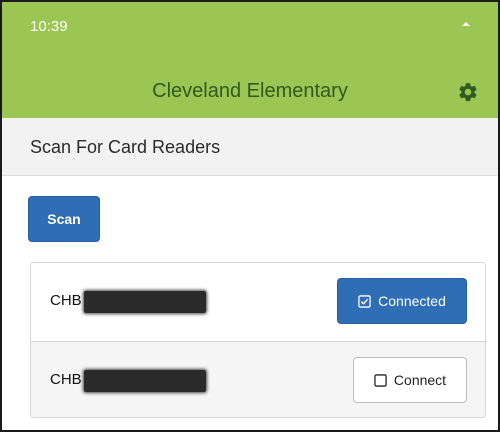 This screenshot has height=432, width=500. Describe the element at coordinates (49, 26) in the screenshot. I see `status-time: 10:39` at that location.